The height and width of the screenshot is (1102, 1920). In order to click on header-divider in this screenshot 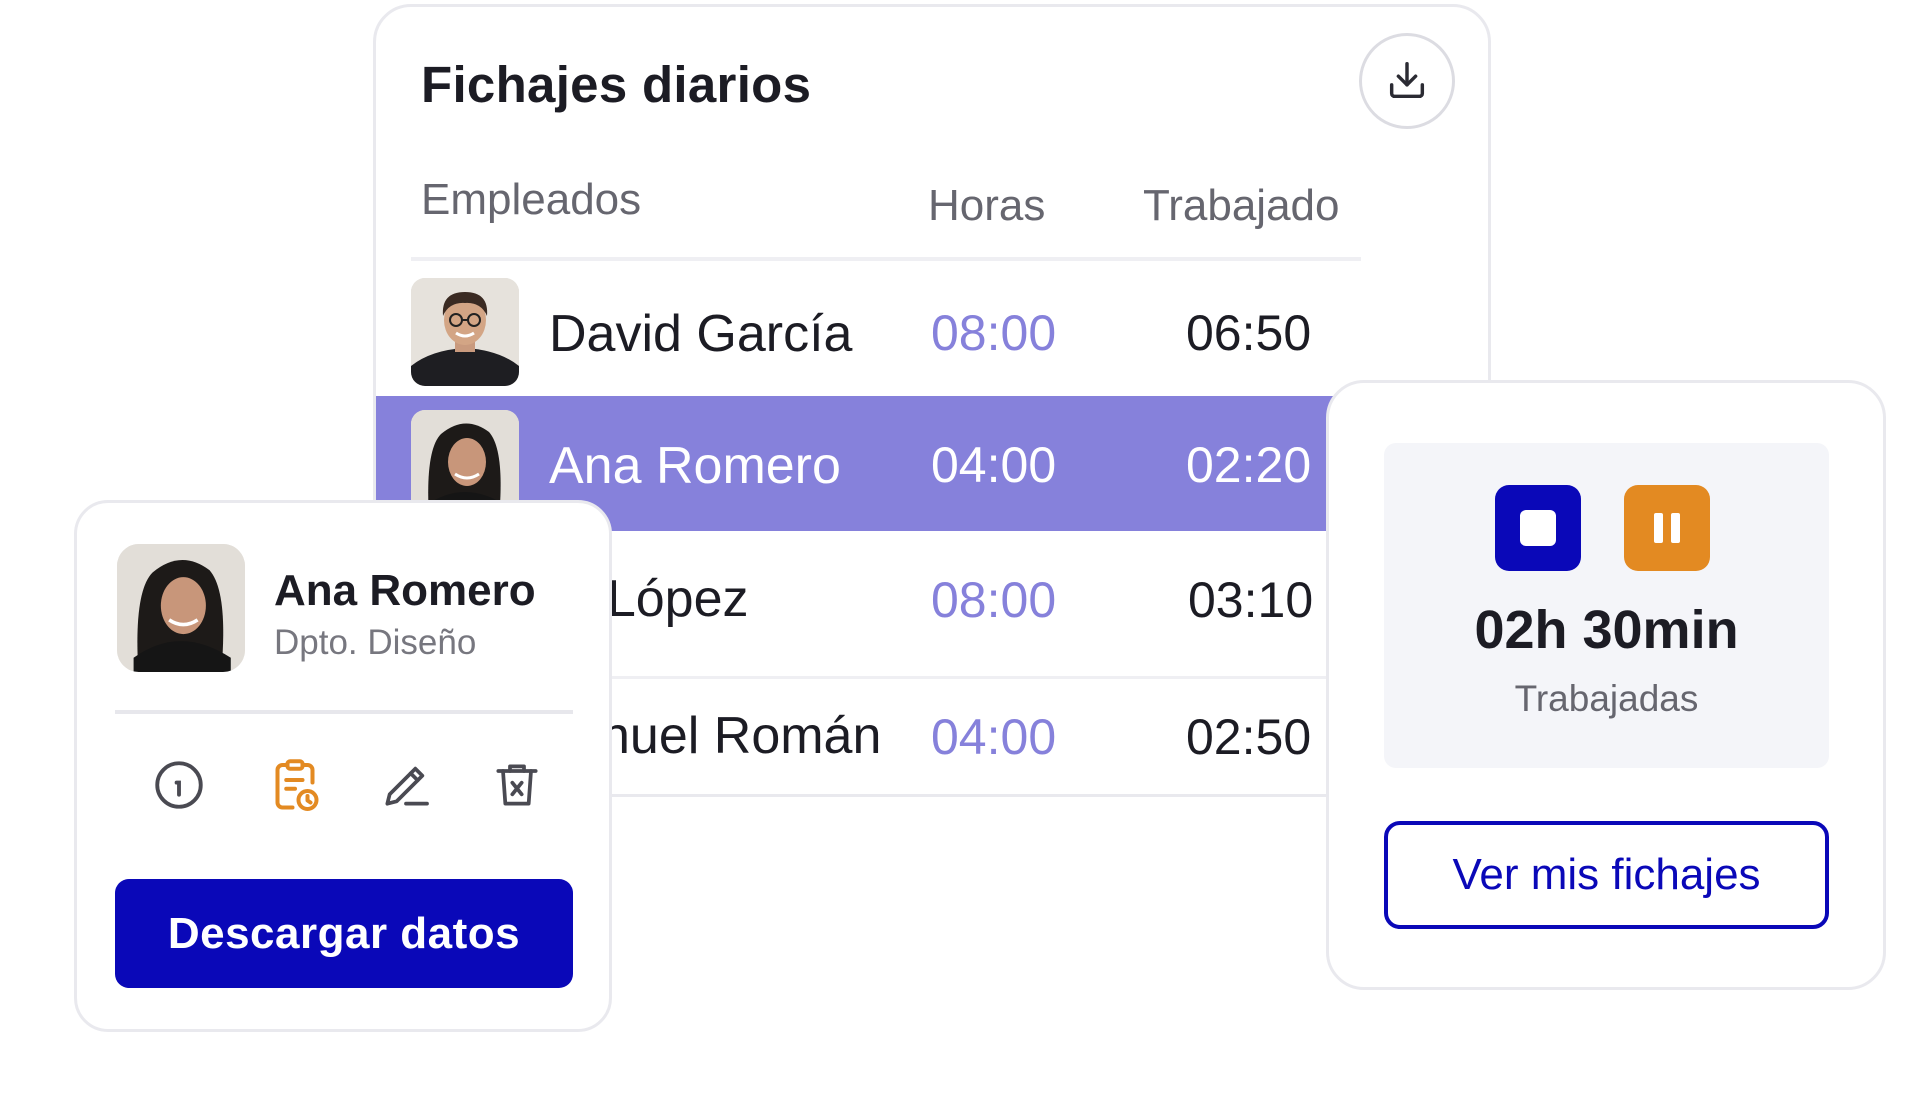, I will do `click(886, 259)`.